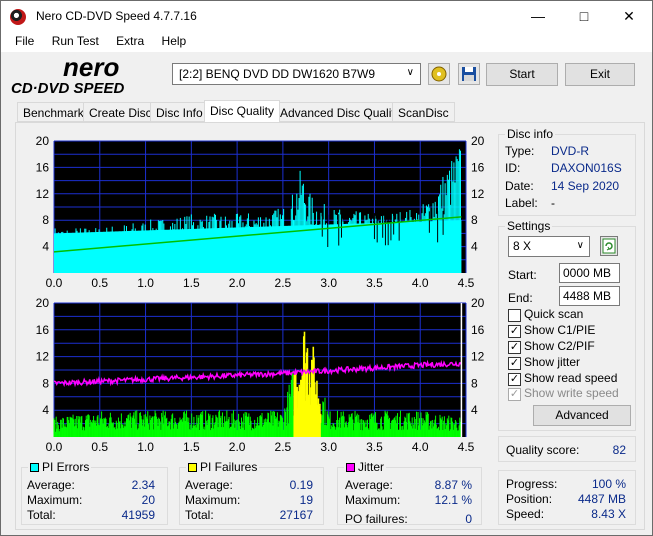  Describe the element at coordinates (549, 246) in the screenshot. I see `speed-select: 8 X ∨` at that location.